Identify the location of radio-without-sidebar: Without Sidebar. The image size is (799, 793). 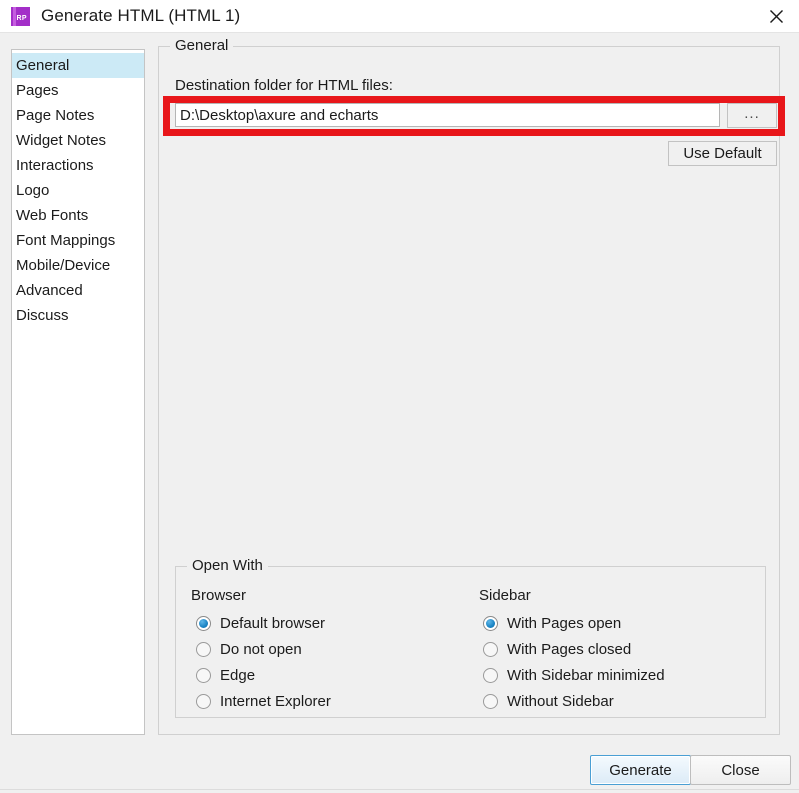
(548, 701).